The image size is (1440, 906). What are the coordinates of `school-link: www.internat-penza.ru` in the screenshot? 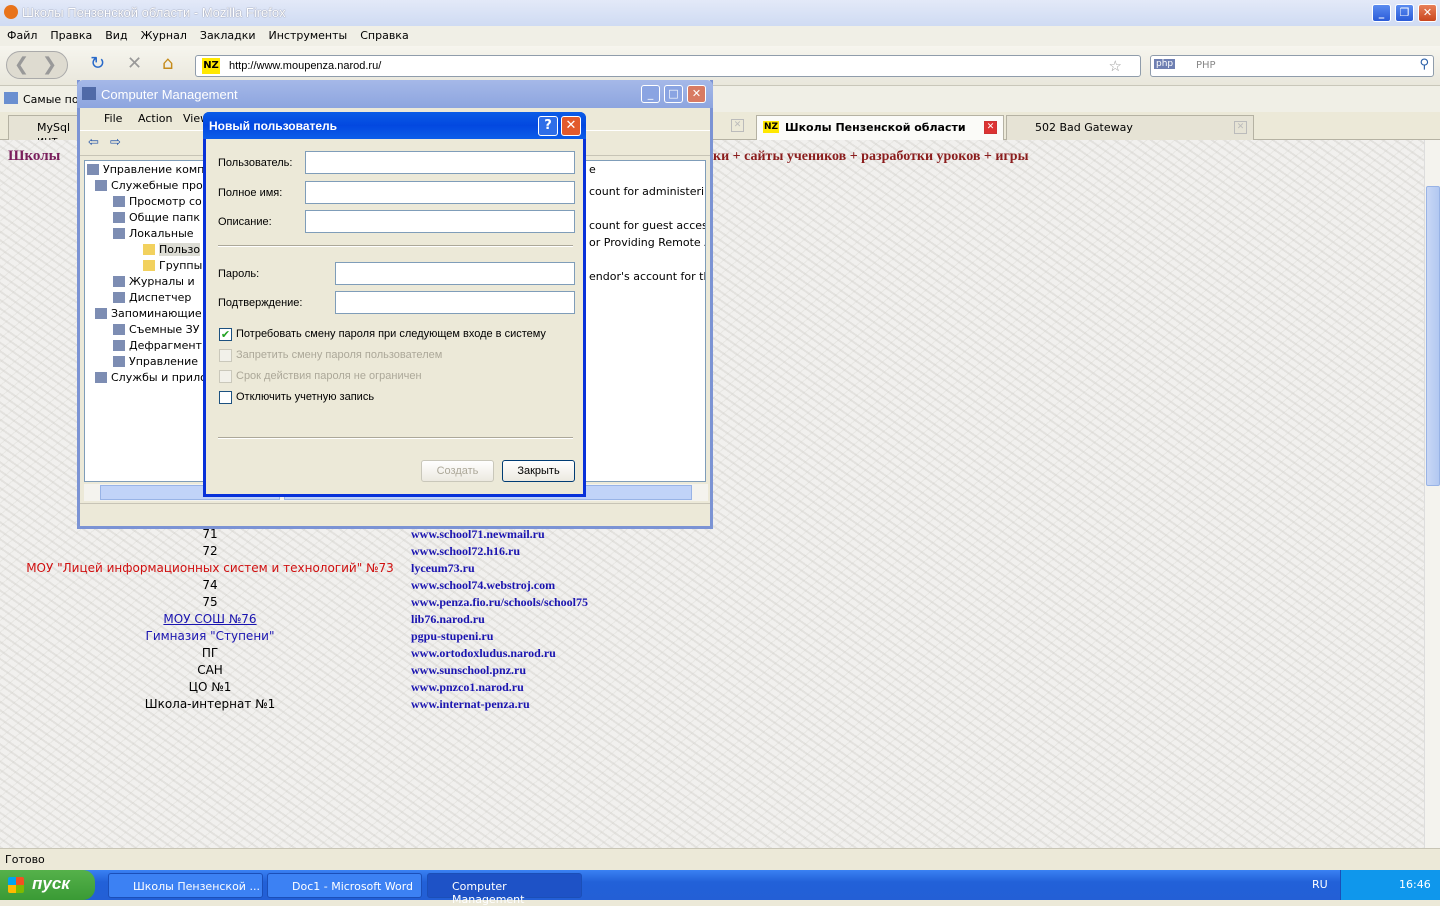 It's located at (470, 704).